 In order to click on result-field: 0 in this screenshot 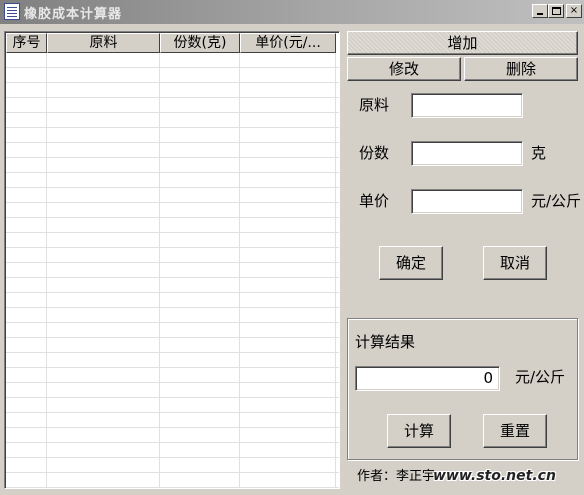, I will do `click(427, 378)`.